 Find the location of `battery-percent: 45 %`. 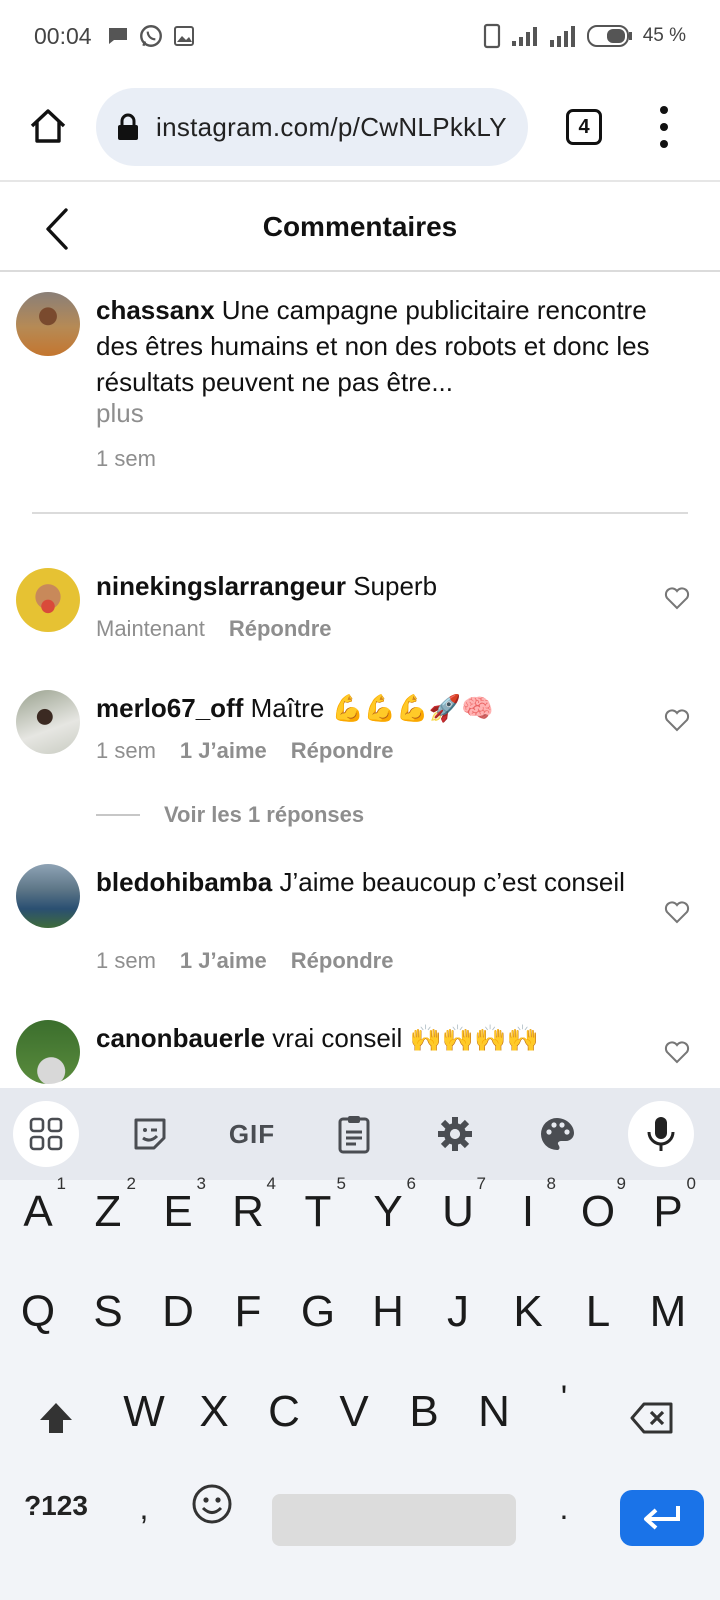

battery-percent: 45 % is located at coordinates (664, 35).